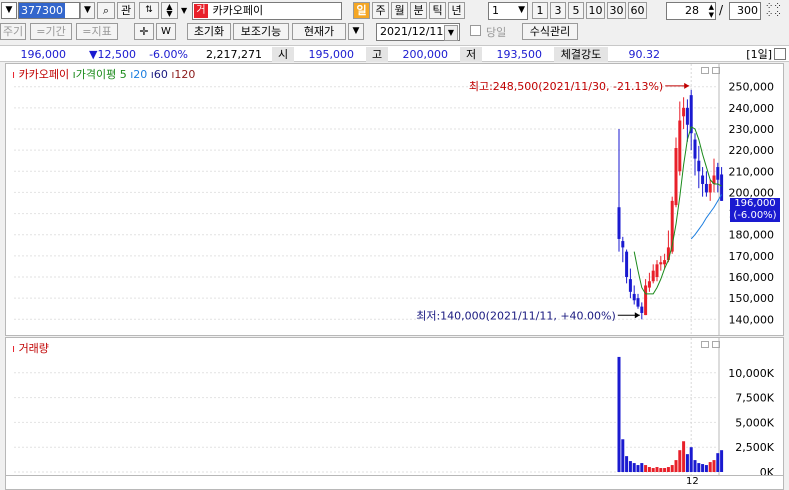 Image resolution: width=789 pixels, height=490 pixels. Describe the element at coordinates (149, 10) in the screenshot. I see `link-icon: ⇅` at that location.